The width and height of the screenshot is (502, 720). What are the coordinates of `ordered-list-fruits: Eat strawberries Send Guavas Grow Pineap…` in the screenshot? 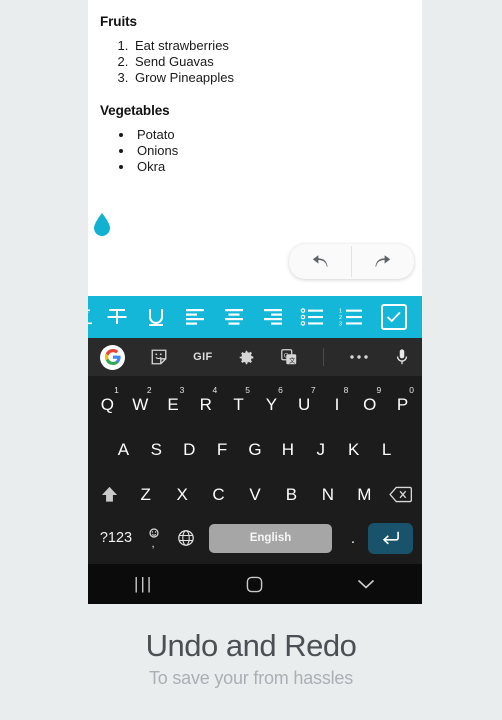 It's located at (269, 62).